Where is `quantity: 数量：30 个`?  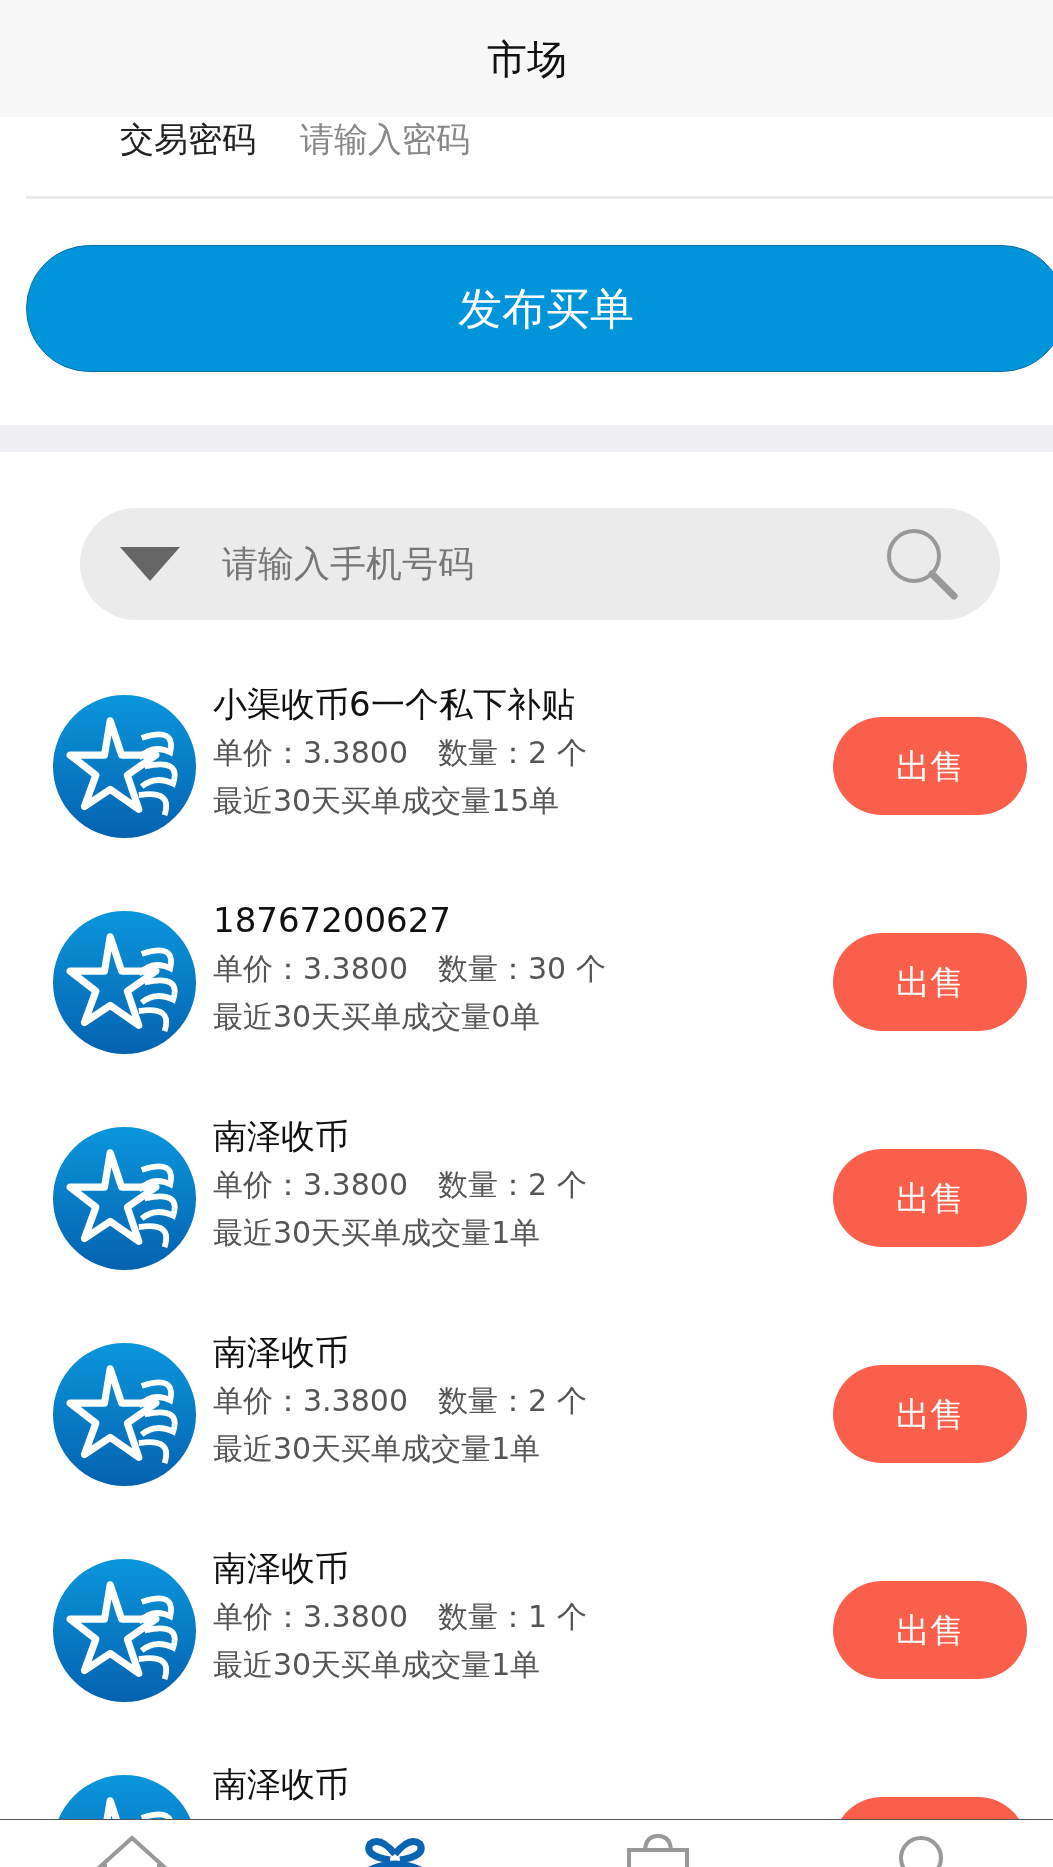 quantity: 数量：30 个 is located at coordinates (522, 969).